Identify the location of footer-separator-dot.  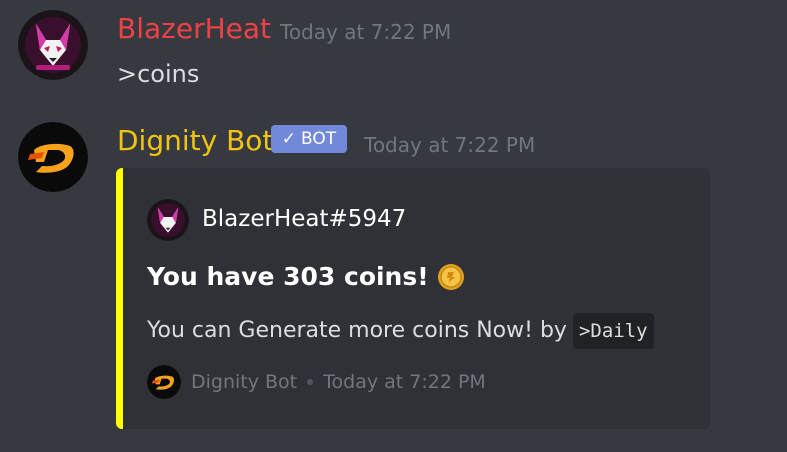
(310, 382).